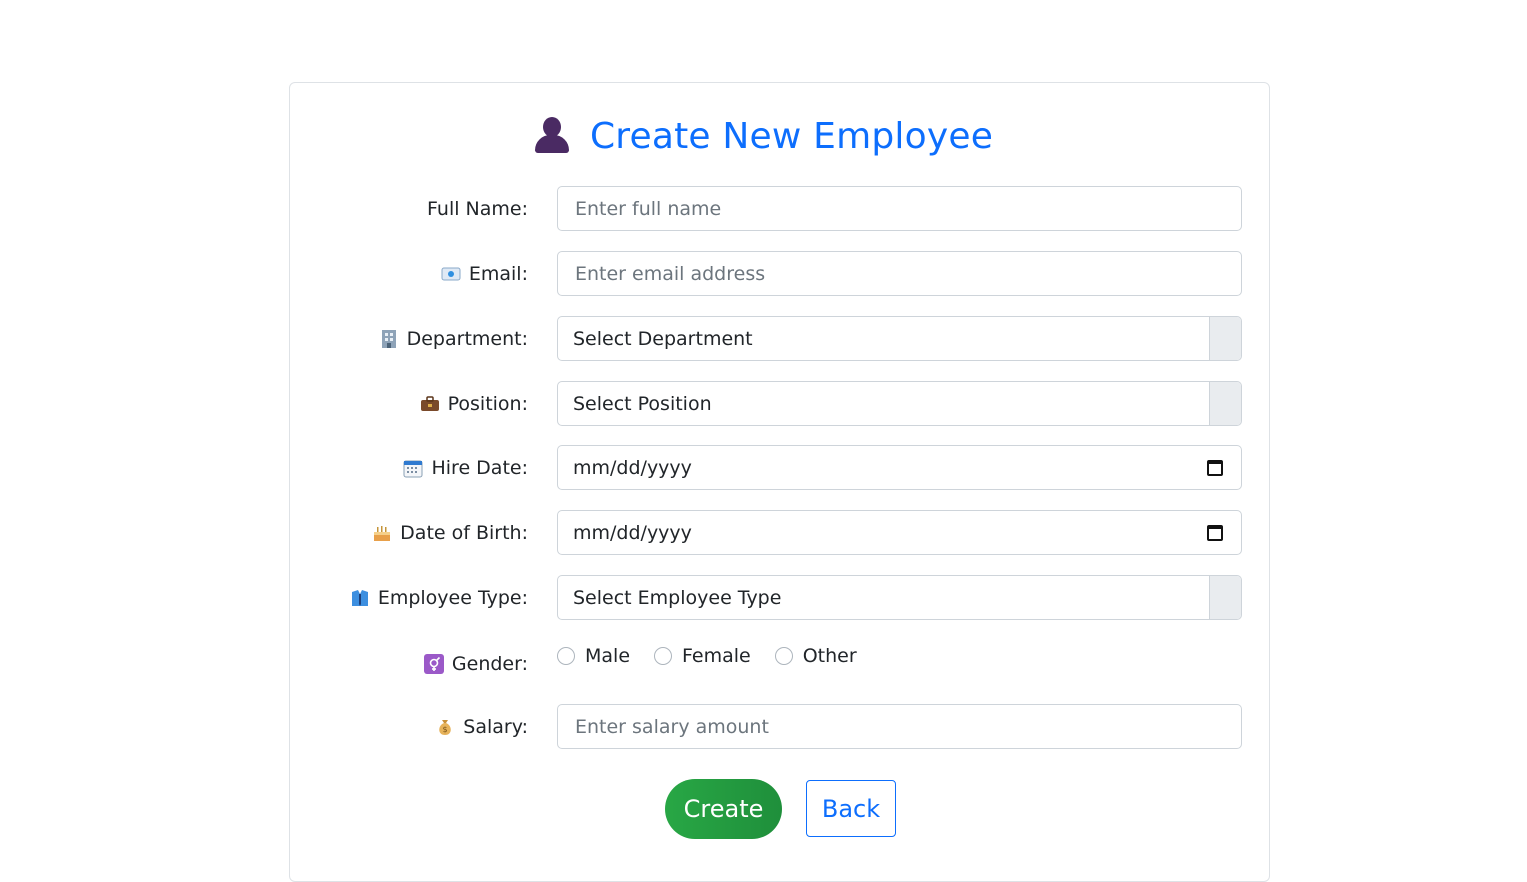  What do you see at coordinates (360, 598) in the screenshot?
I see `suit-icon` at bounding box center [360, 598].